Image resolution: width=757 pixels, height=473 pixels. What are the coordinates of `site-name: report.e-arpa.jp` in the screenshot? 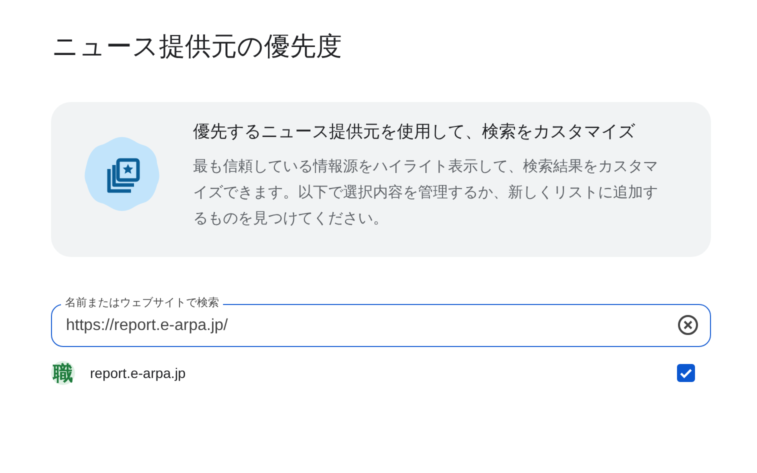 It's located at (138, 373).